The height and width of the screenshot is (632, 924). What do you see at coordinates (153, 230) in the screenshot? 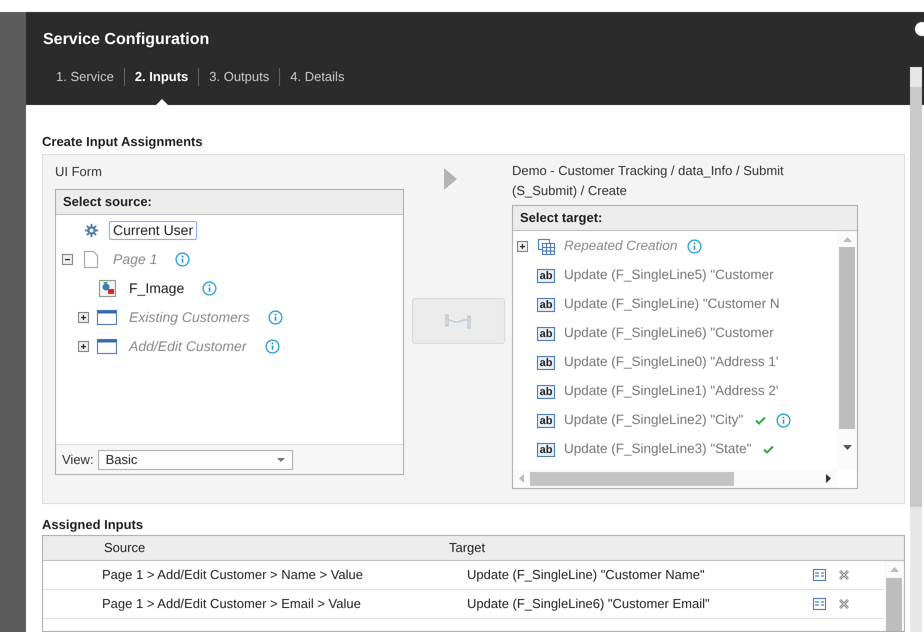
I see `tree-item: Current User` at bounding box center [153, 230].